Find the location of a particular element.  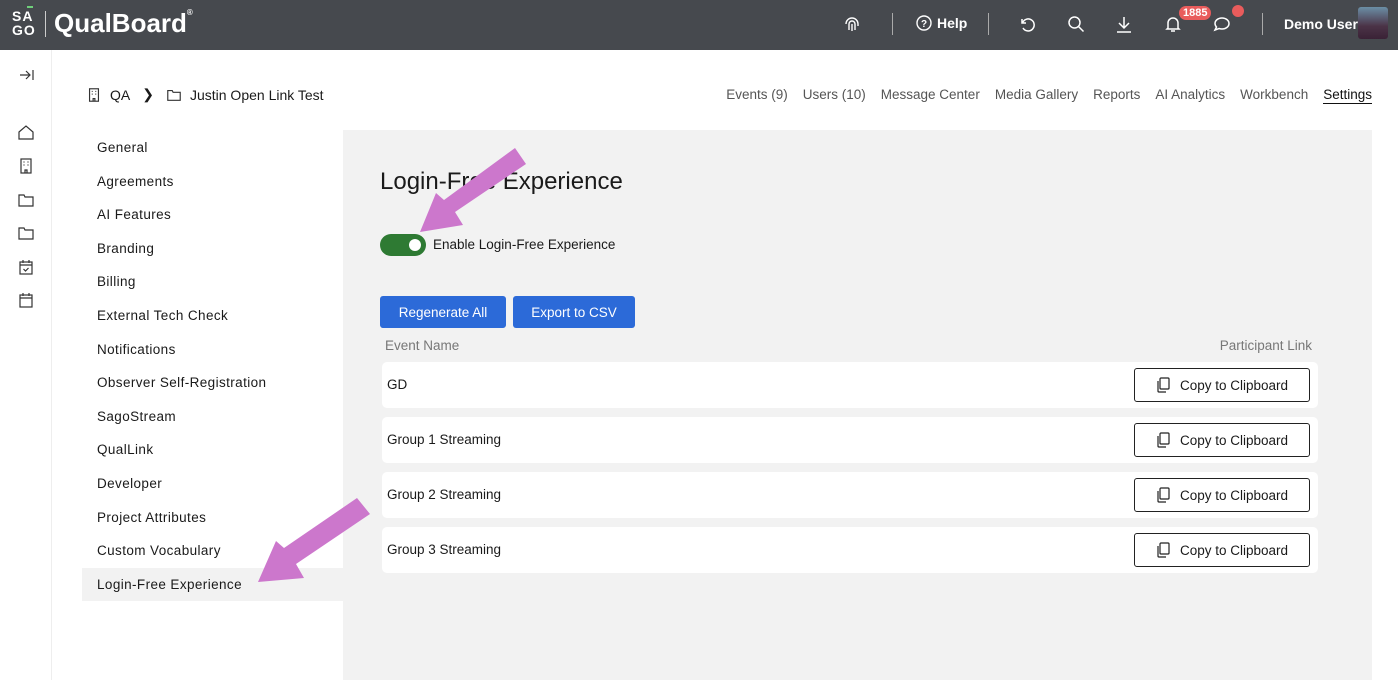

download-icon is located at coordinates (1124, 24).